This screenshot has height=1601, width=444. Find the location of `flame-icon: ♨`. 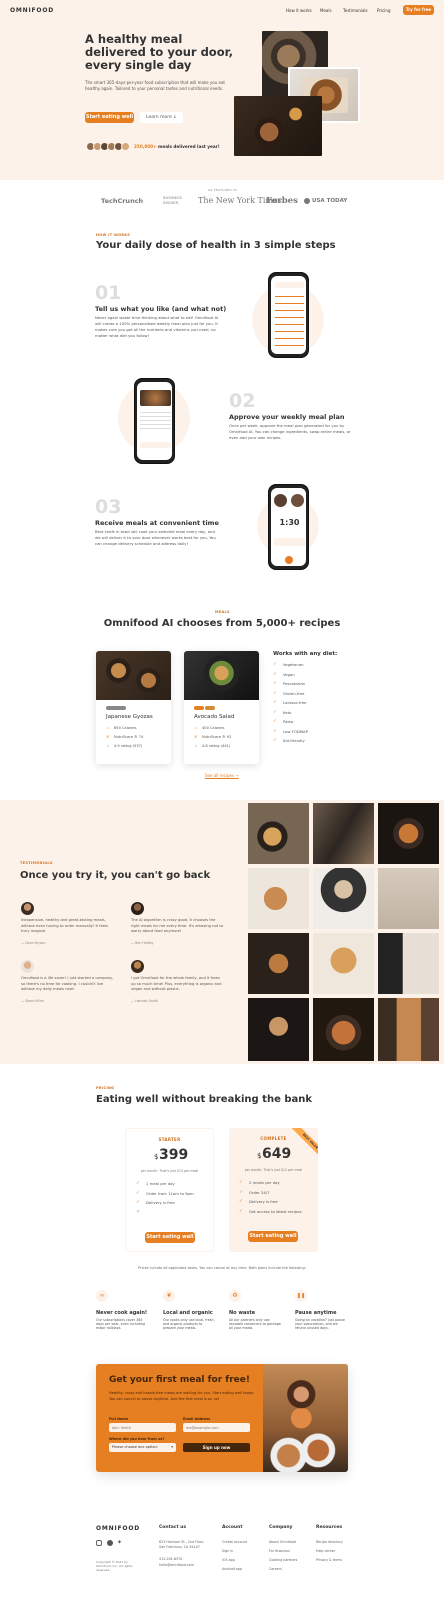

flame-icon: ♨ is located at coordinates (108, 727).